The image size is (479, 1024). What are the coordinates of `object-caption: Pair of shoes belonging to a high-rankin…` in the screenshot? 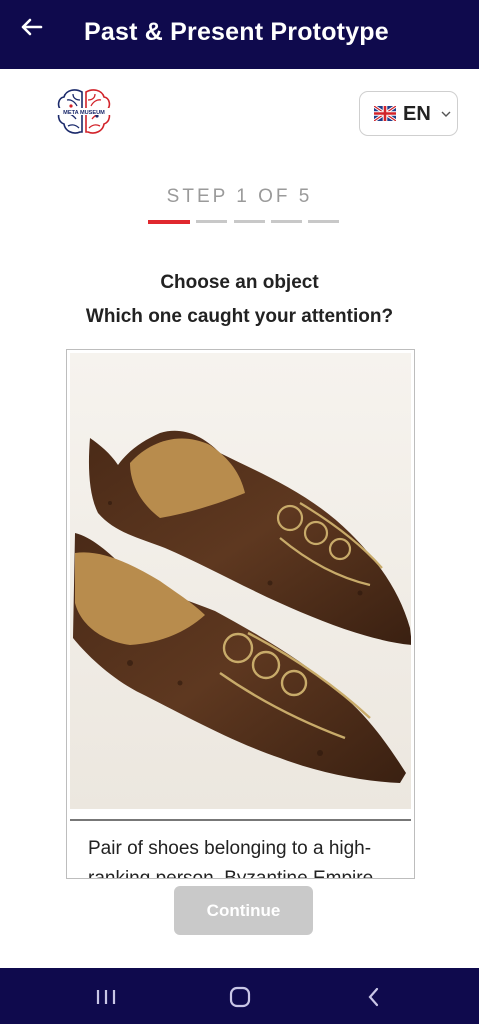 It's located at (231, 858).